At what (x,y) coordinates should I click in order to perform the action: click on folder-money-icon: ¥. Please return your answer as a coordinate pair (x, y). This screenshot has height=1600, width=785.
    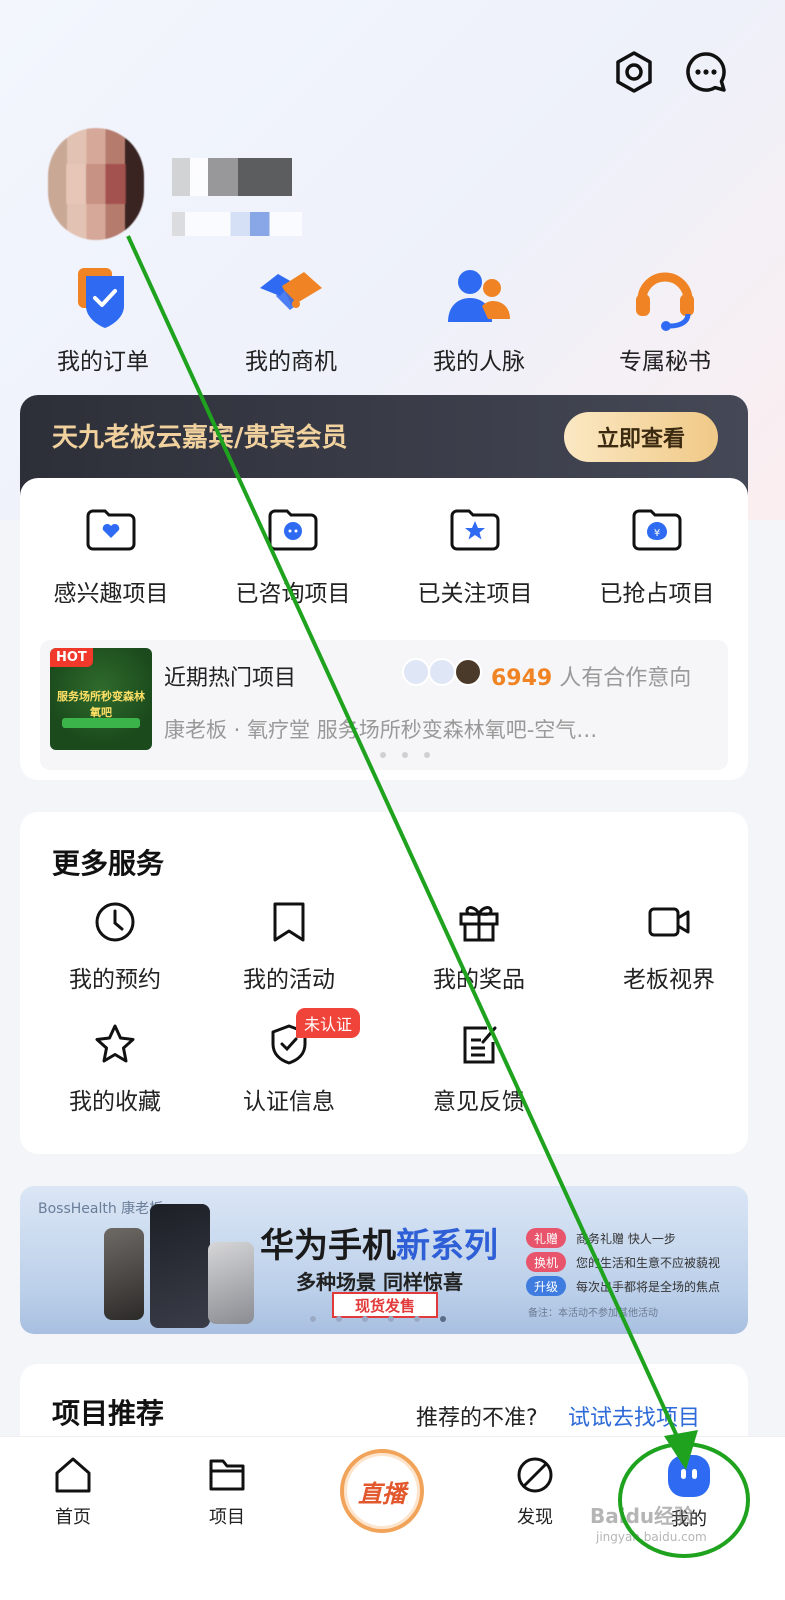
    Looking at the image, I should click on (657, 528).